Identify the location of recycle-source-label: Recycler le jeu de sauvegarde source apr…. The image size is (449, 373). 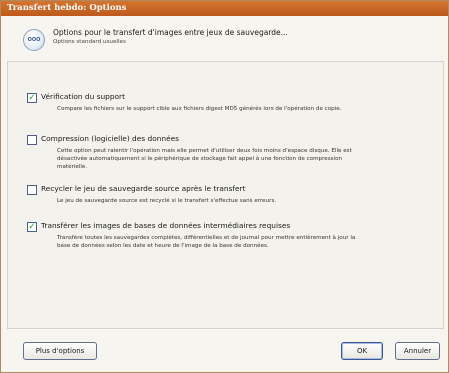
(143, 188).